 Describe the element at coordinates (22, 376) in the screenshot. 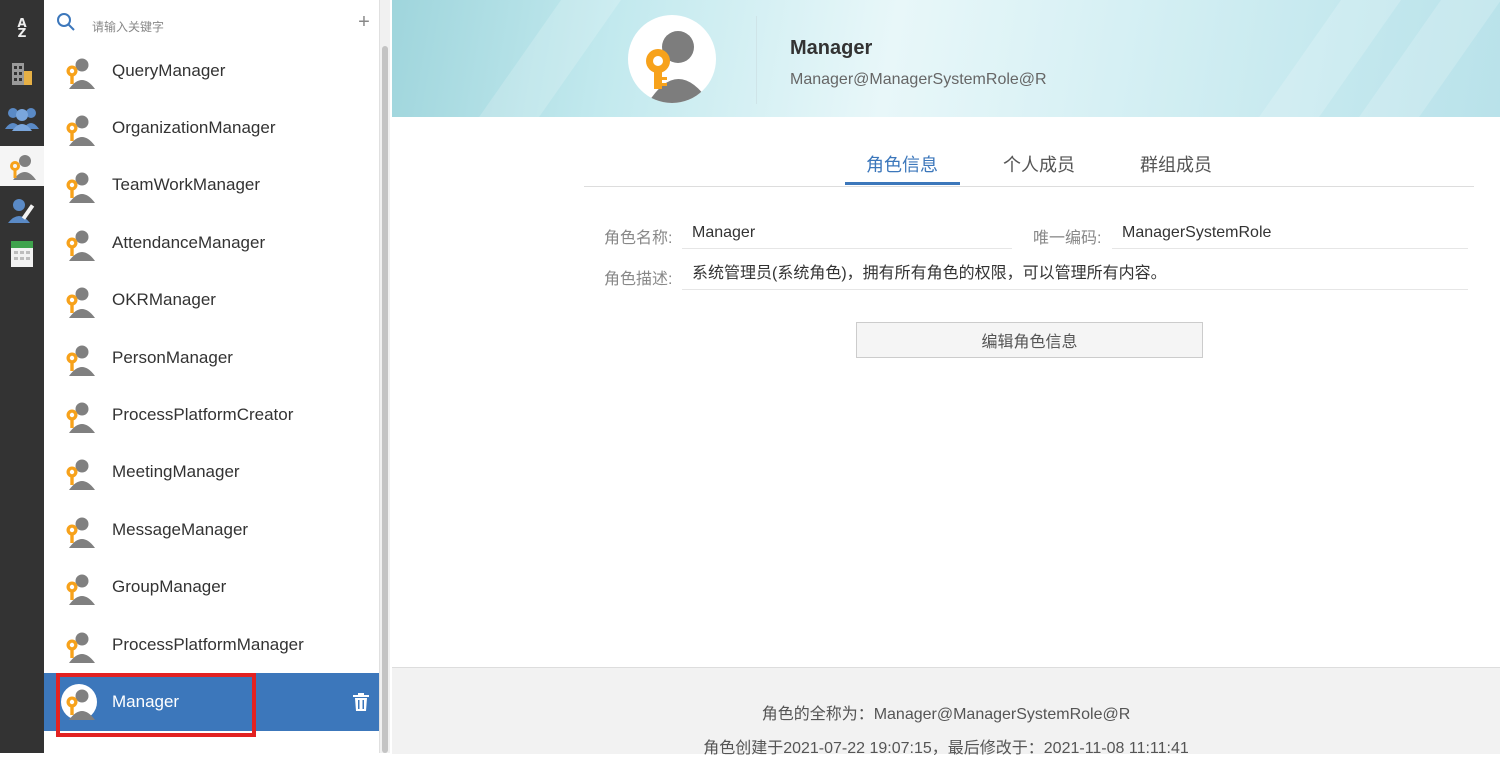

I see `app-sidebar-rail: AZ` at that location.